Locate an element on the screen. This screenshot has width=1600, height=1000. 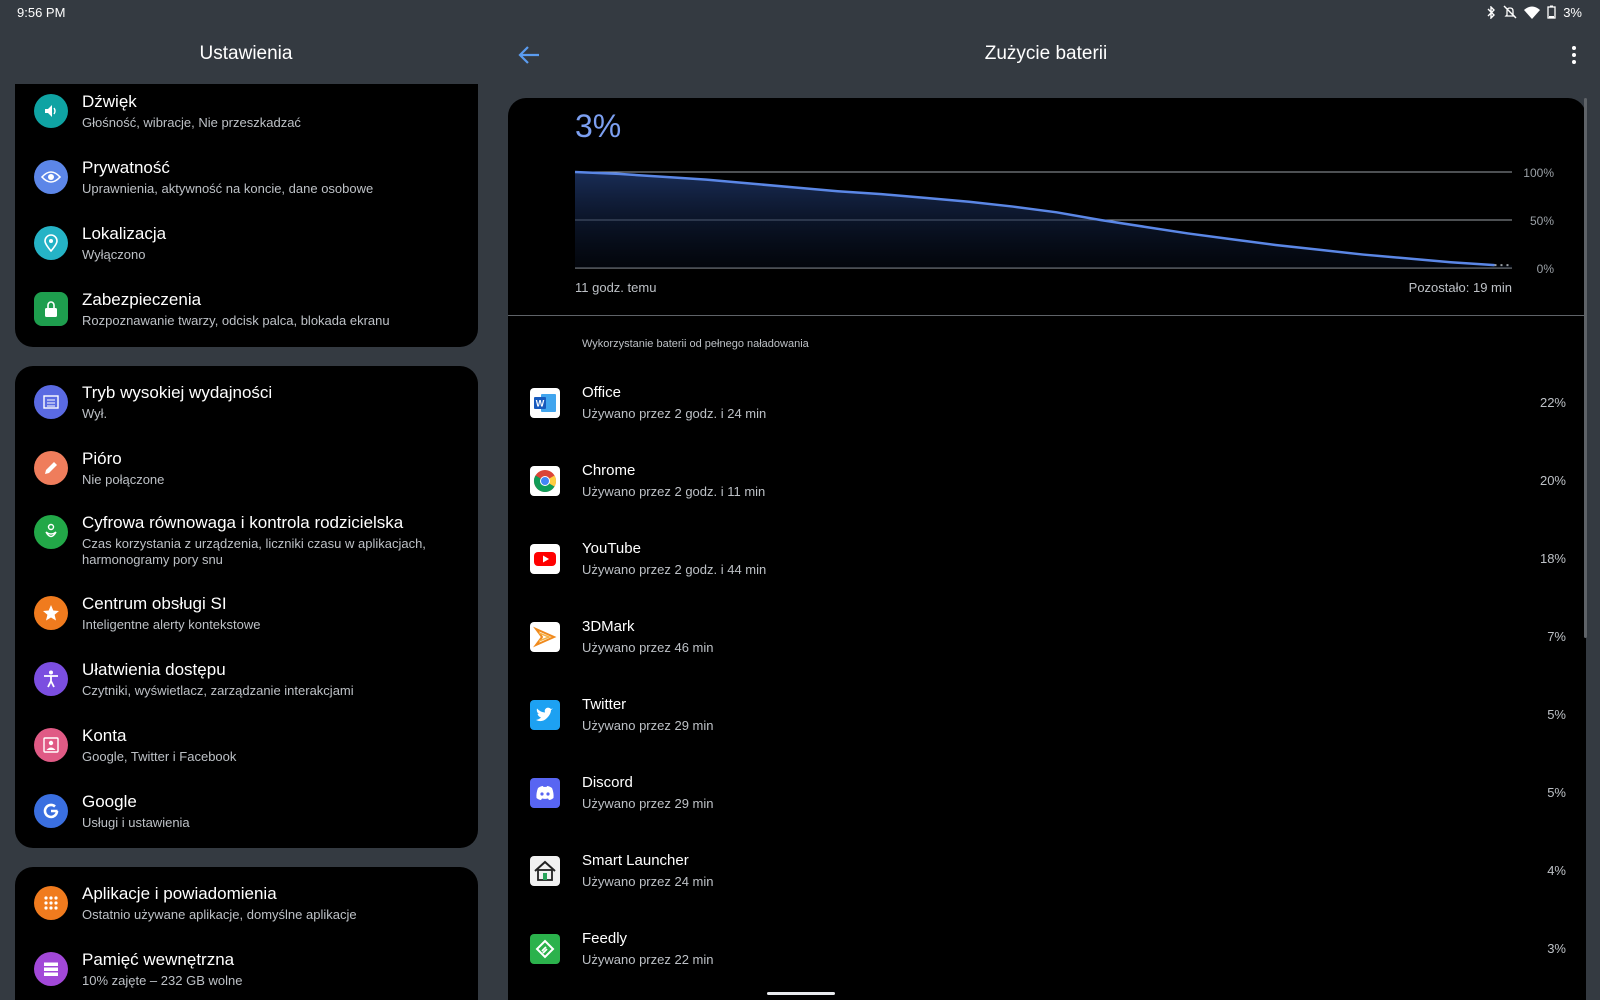
app-name: 3DMark is located at coordinates (608, 626).